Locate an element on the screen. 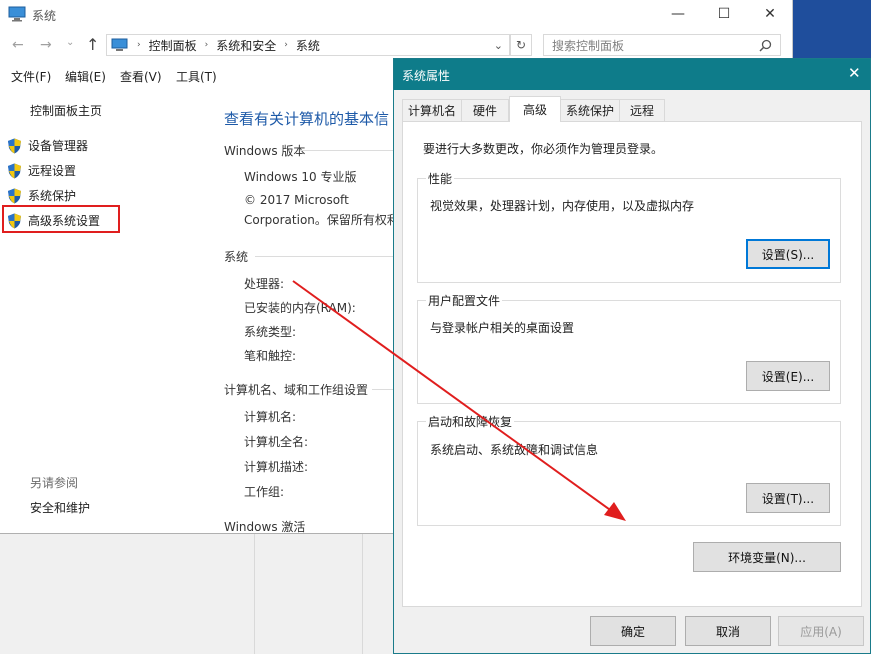 Image resolution: width=871 pixels, height=654 pixels. computer-icon is located at coordinates (17, 14).